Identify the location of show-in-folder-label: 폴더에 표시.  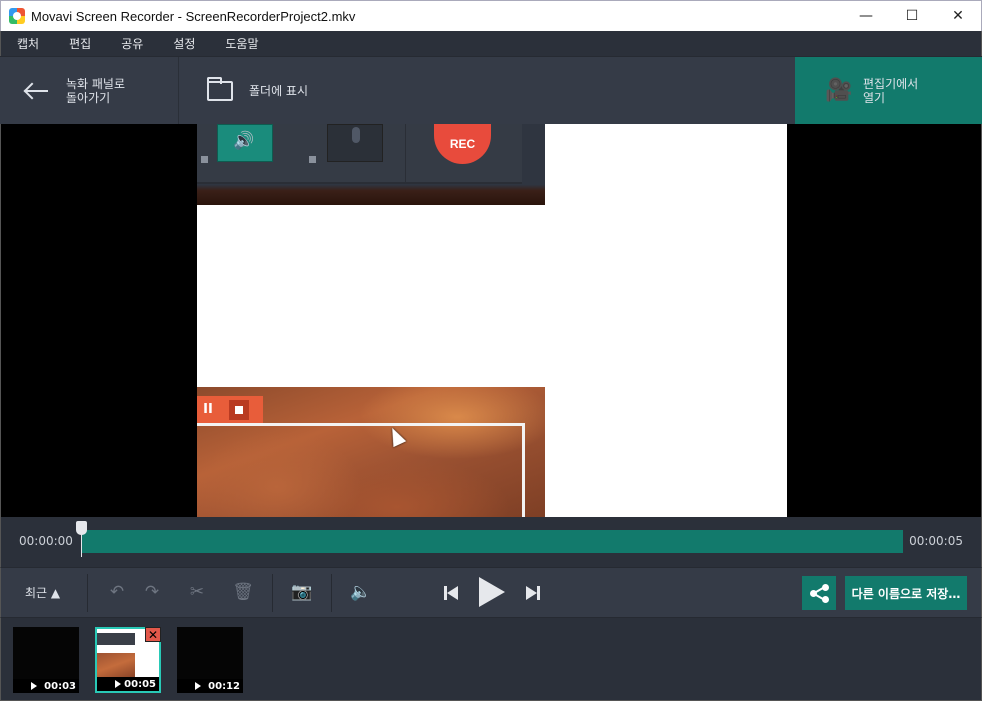
(279, 90).